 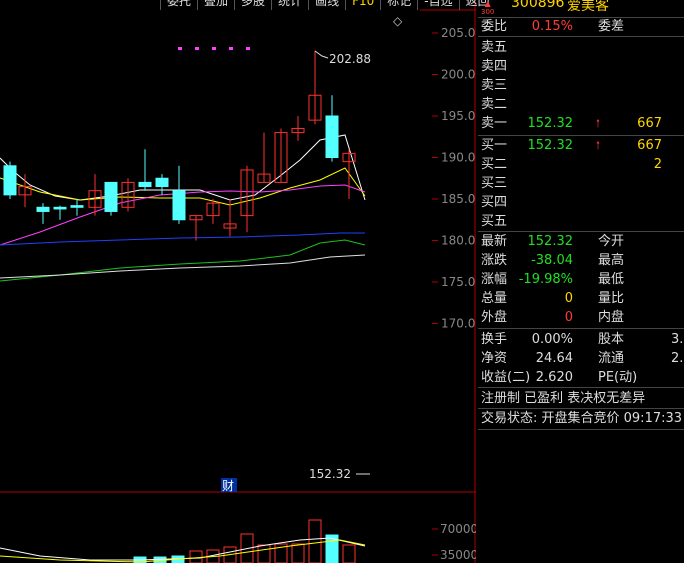 What do you see at coordinates (649, 145) in the screenshot?
I see `buy-1-volume: 667` at bounding box center [649, 145].